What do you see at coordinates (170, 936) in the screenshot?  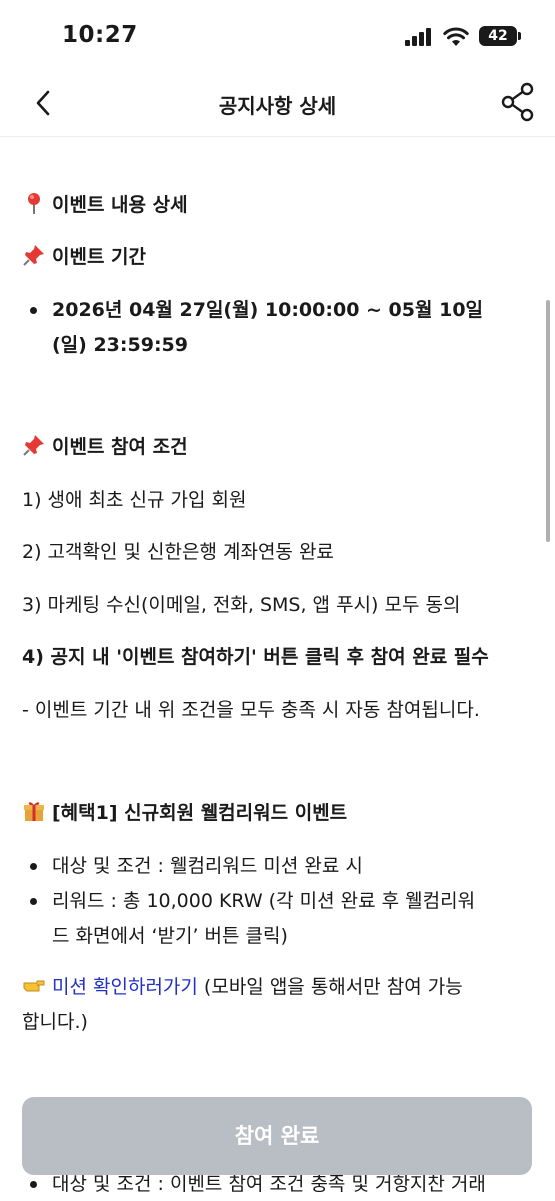 I see `benefit1-bullet2-line2: 드 화면에서 ‘받기’ 버튼 클릭)` at bounding box center [170, 936].